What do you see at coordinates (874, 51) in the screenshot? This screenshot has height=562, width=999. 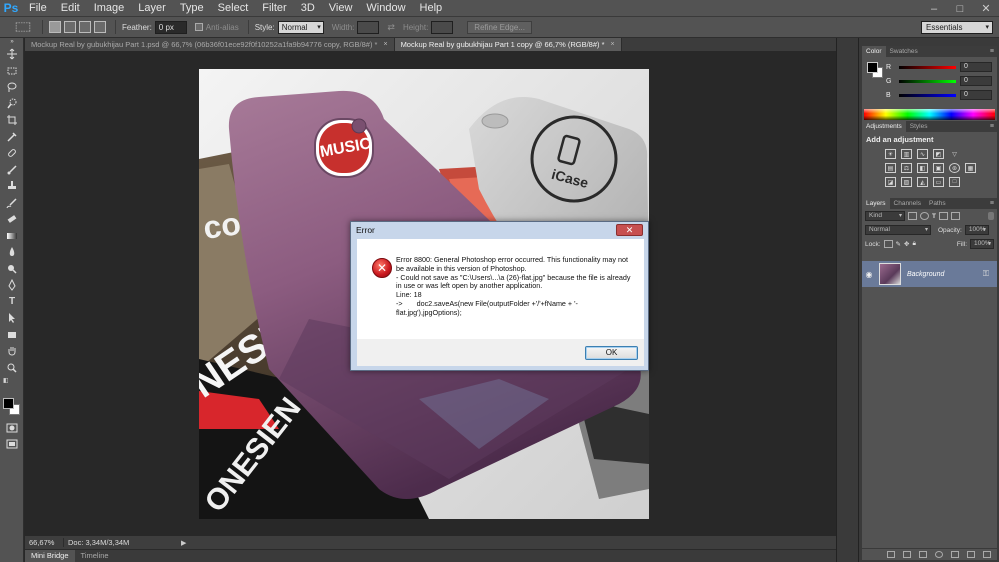 I see `tab-color: Color` at bounding box center [874, 51].